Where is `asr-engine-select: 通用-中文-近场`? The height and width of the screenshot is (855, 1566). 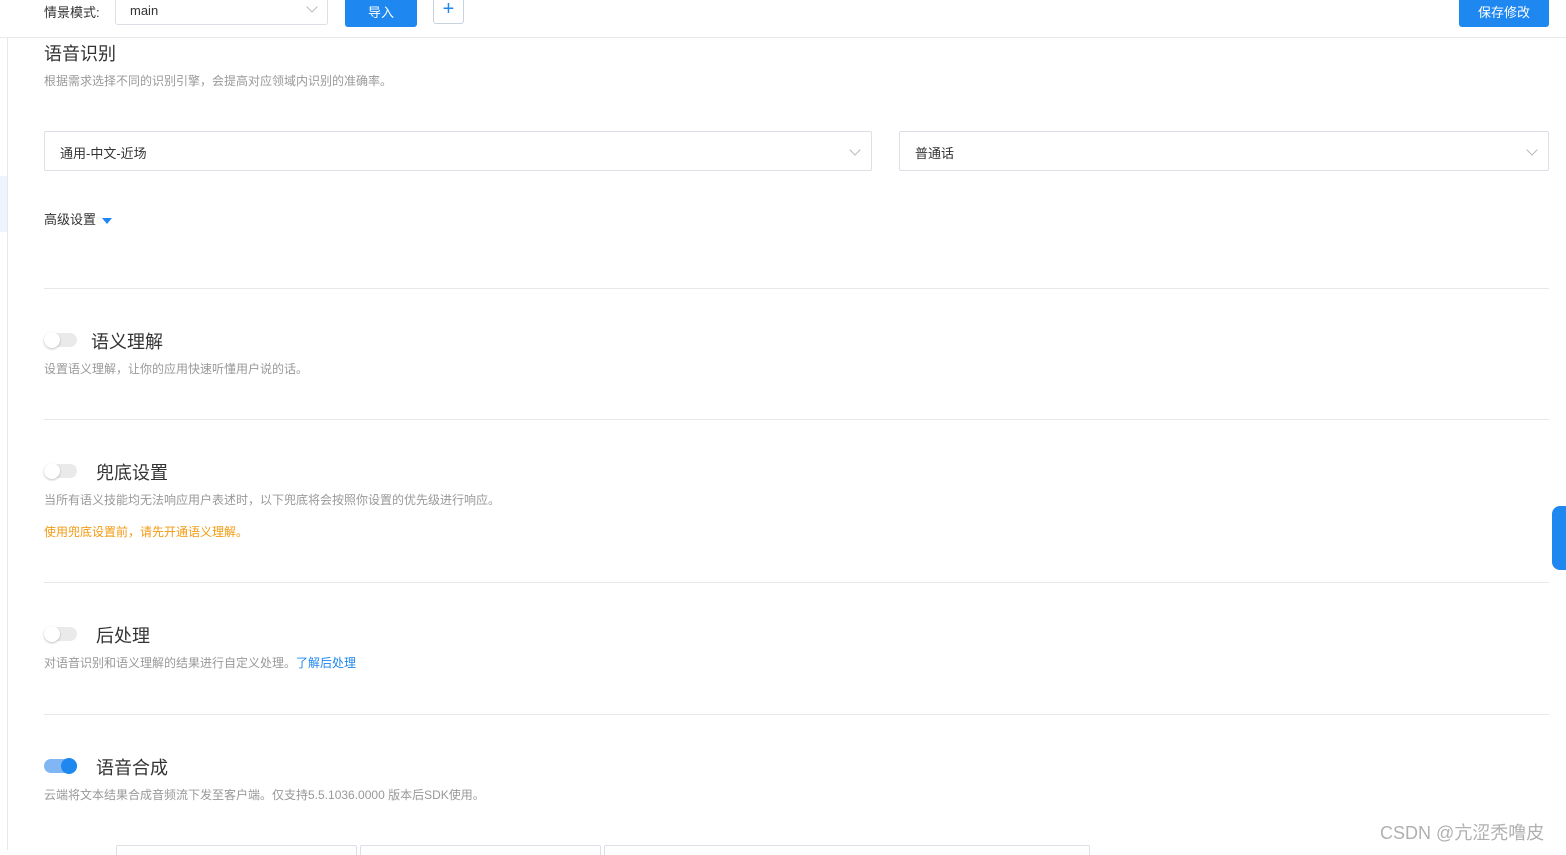 asr-engine-select: 通用-中文-近场 is located at coordinates (458, 151).